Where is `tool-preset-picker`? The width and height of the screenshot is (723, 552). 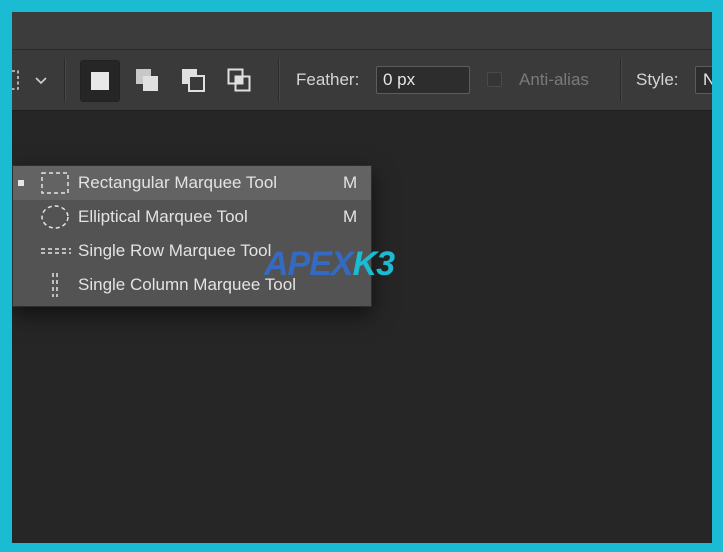 tool-preset-picker is located at coordinates (16, 80).